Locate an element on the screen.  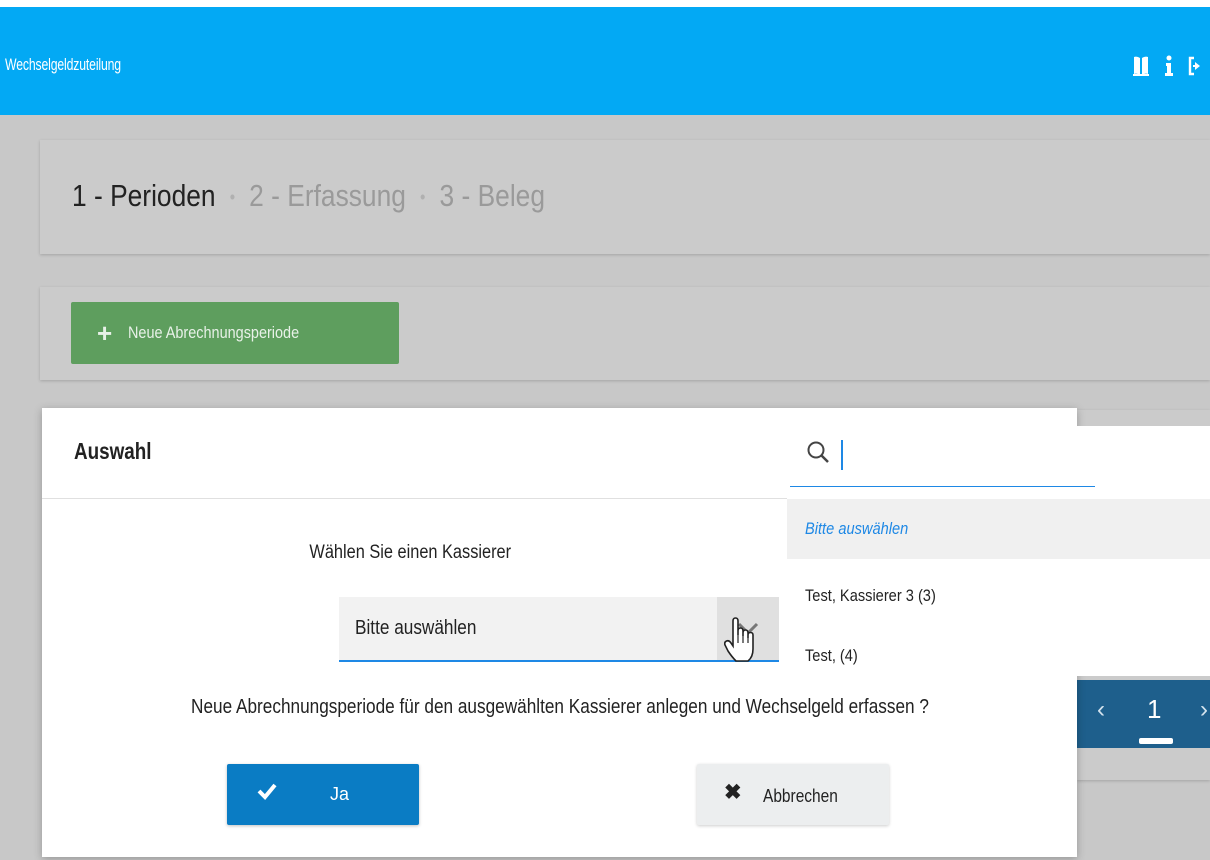
step-entry: 2 - Erfassung is located at coordinates (327, 195).